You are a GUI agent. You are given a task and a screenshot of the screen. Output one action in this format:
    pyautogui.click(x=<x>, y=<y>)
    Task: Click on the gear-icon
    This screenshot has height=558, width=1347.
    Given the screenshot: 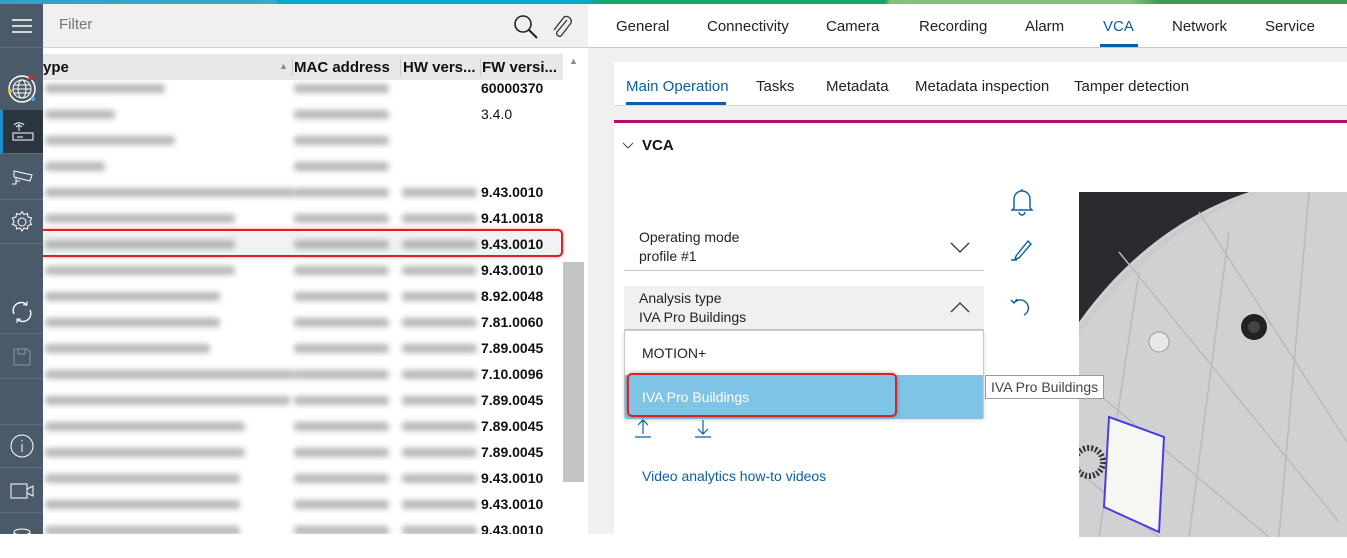 What is the action you would take?
    pyautogui.click(x=21, y=221)
    